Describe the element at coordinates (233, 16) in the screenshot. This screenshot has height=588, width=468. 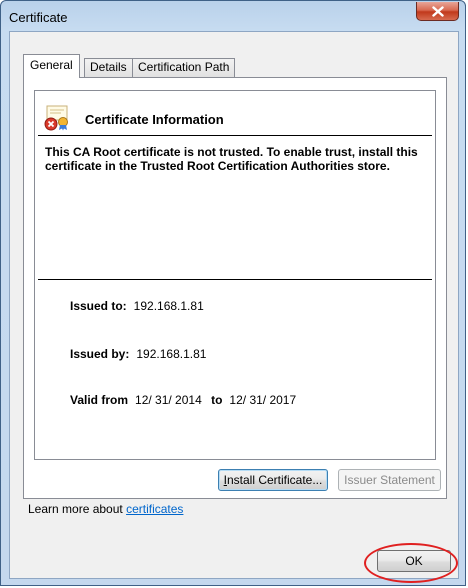
I see `title-bar: Certificate` at that location.